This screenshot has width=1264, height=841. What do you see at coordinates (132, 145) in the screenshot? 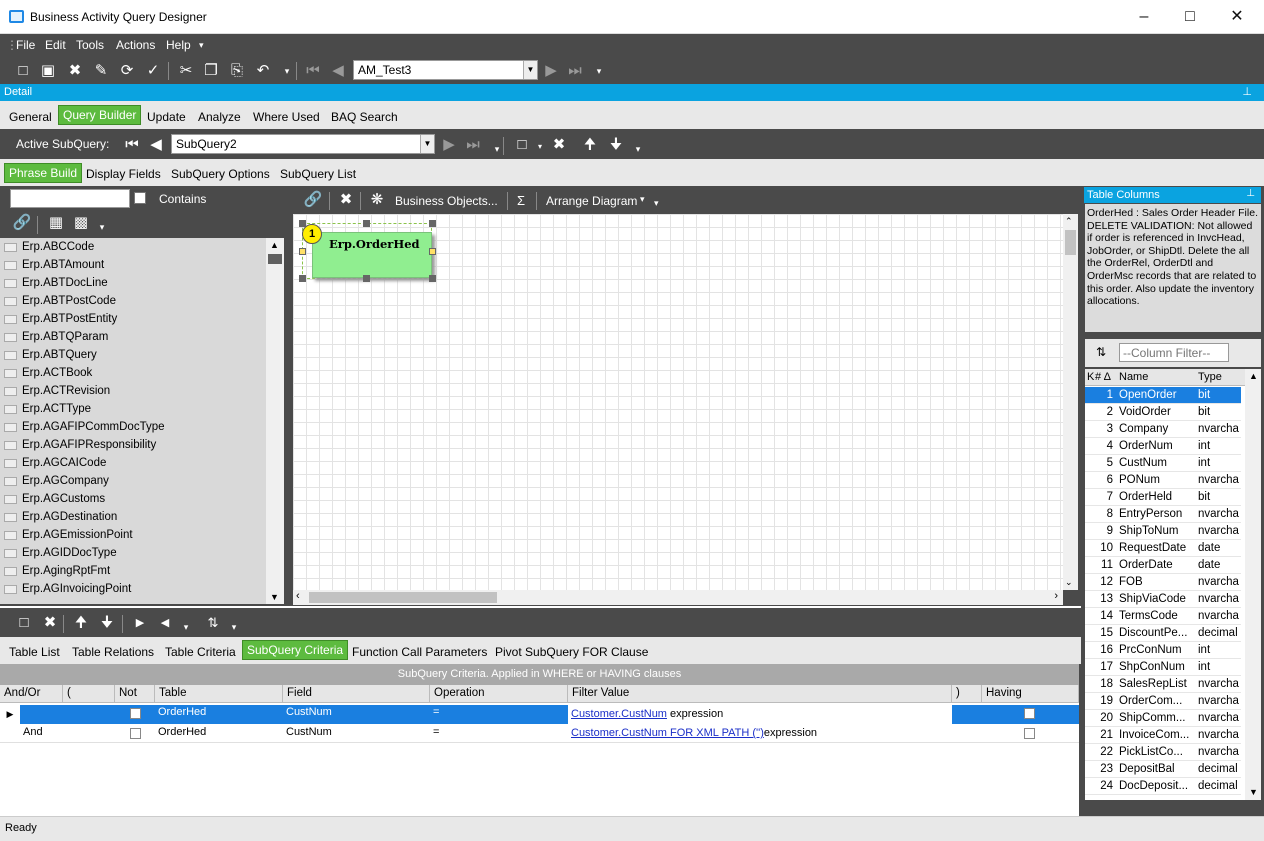
I see `first-subquery-icon: ⏮` at bounding box center [132, 145].